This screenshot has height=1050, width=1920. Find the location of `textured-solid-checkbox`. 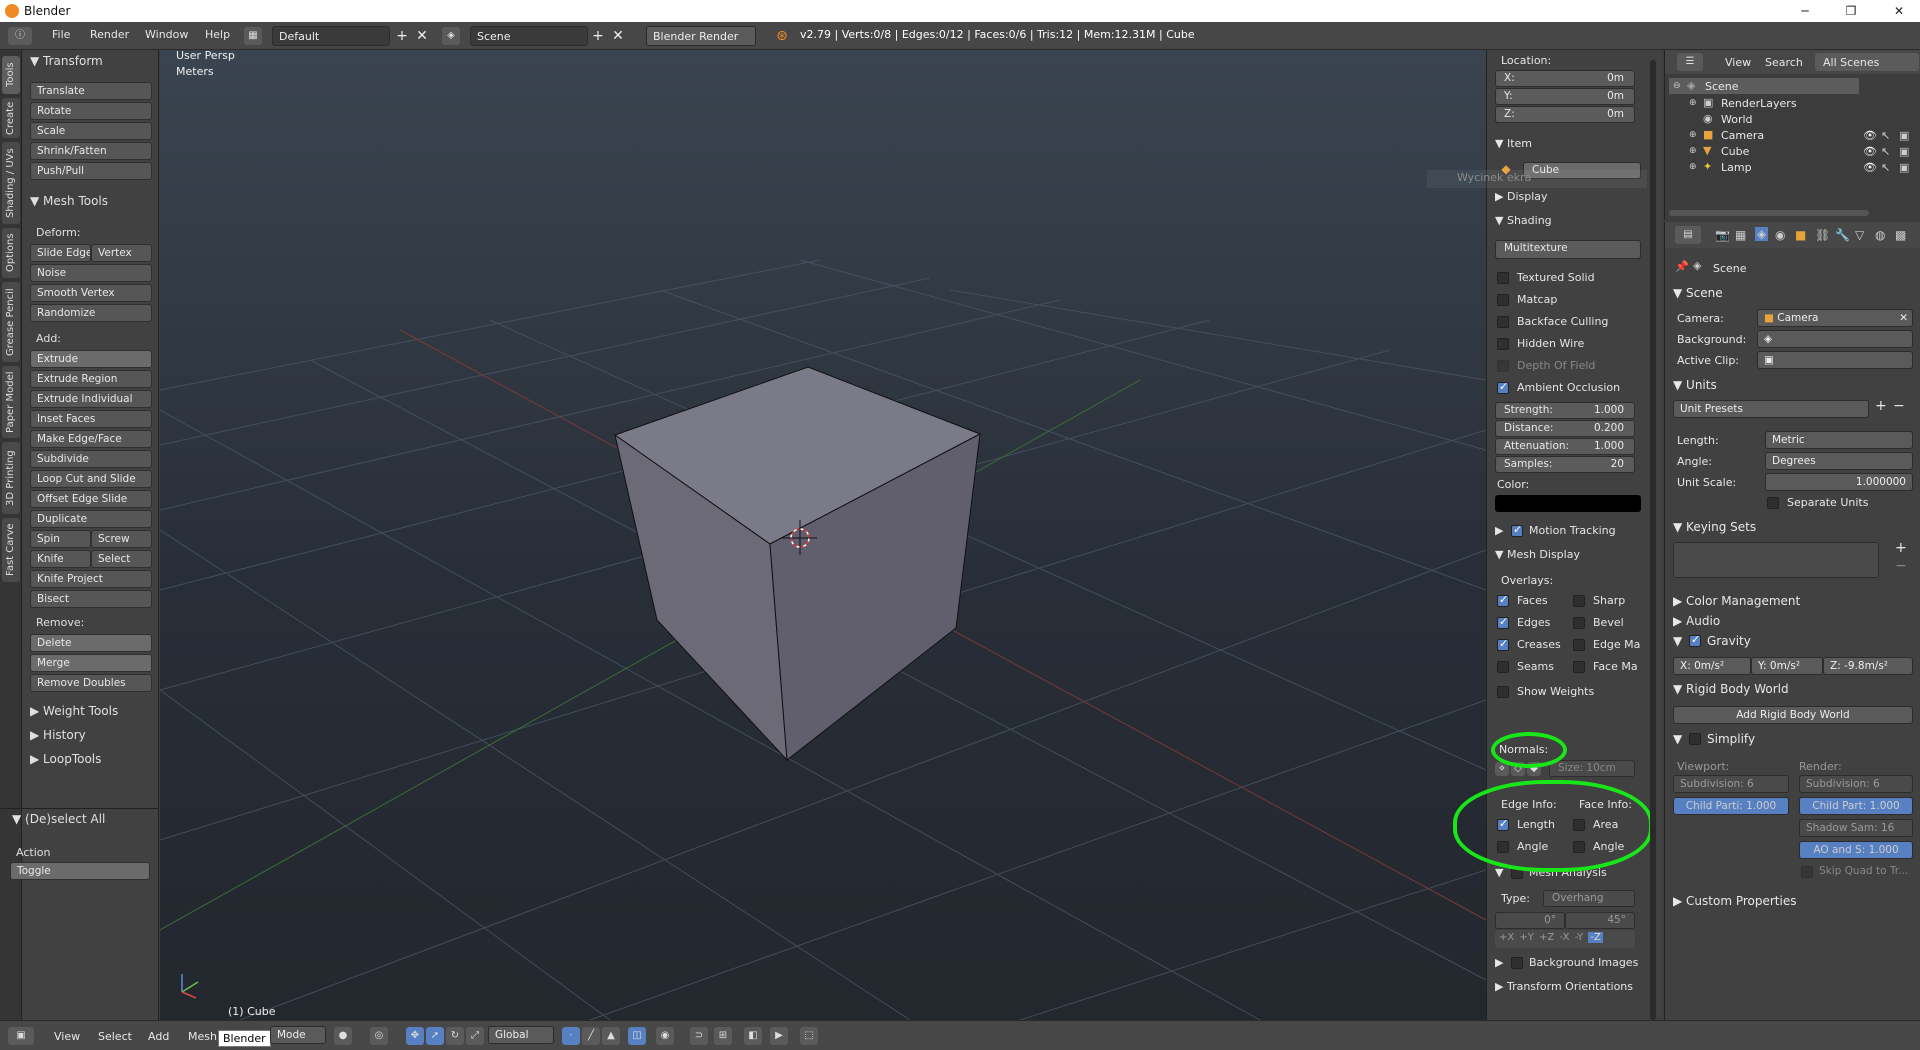

textured-solid-checkbox is located at coordinates (1503, 278).